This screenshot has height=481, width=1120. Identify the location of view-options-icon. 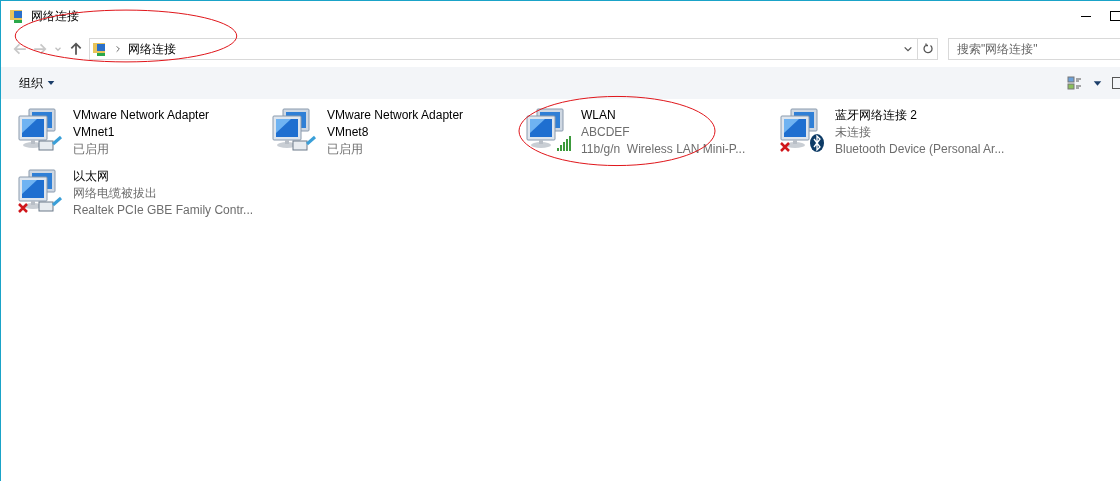
(1075, 83).